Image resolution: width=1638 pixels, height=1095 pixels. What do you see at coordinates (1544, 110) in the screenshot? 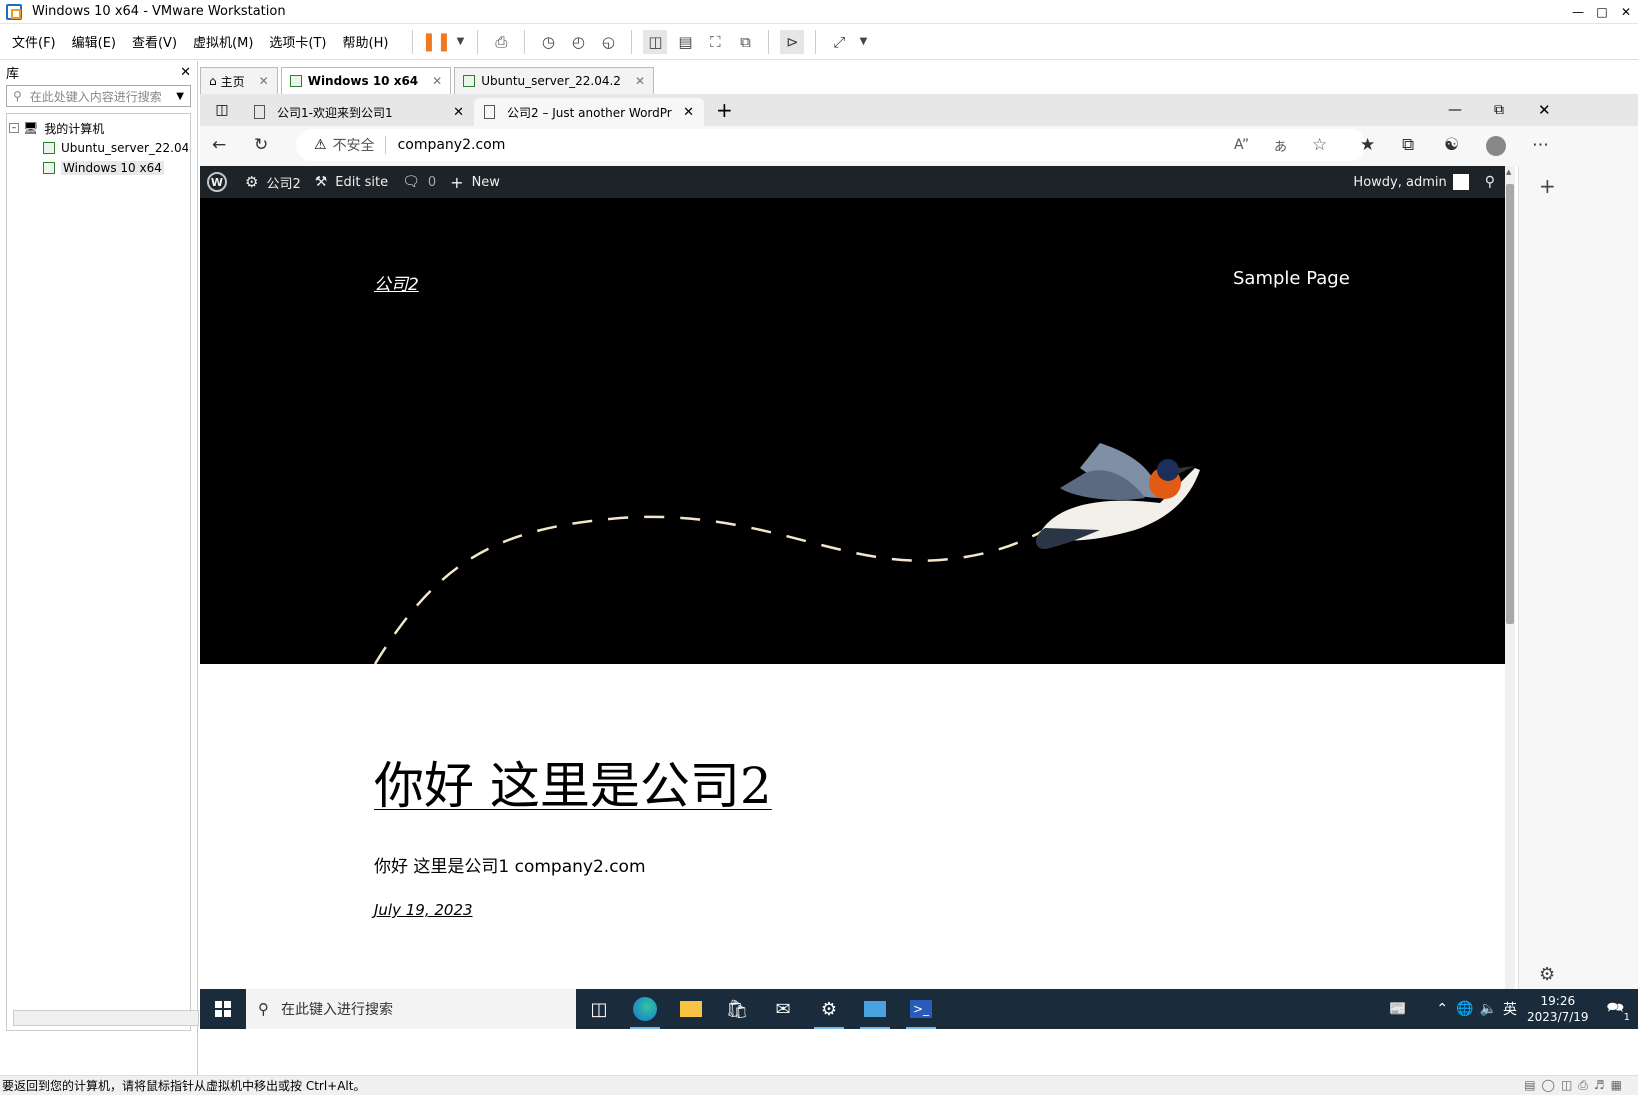
I see `close-icon: ✕` at bounding box center [1544, 110].